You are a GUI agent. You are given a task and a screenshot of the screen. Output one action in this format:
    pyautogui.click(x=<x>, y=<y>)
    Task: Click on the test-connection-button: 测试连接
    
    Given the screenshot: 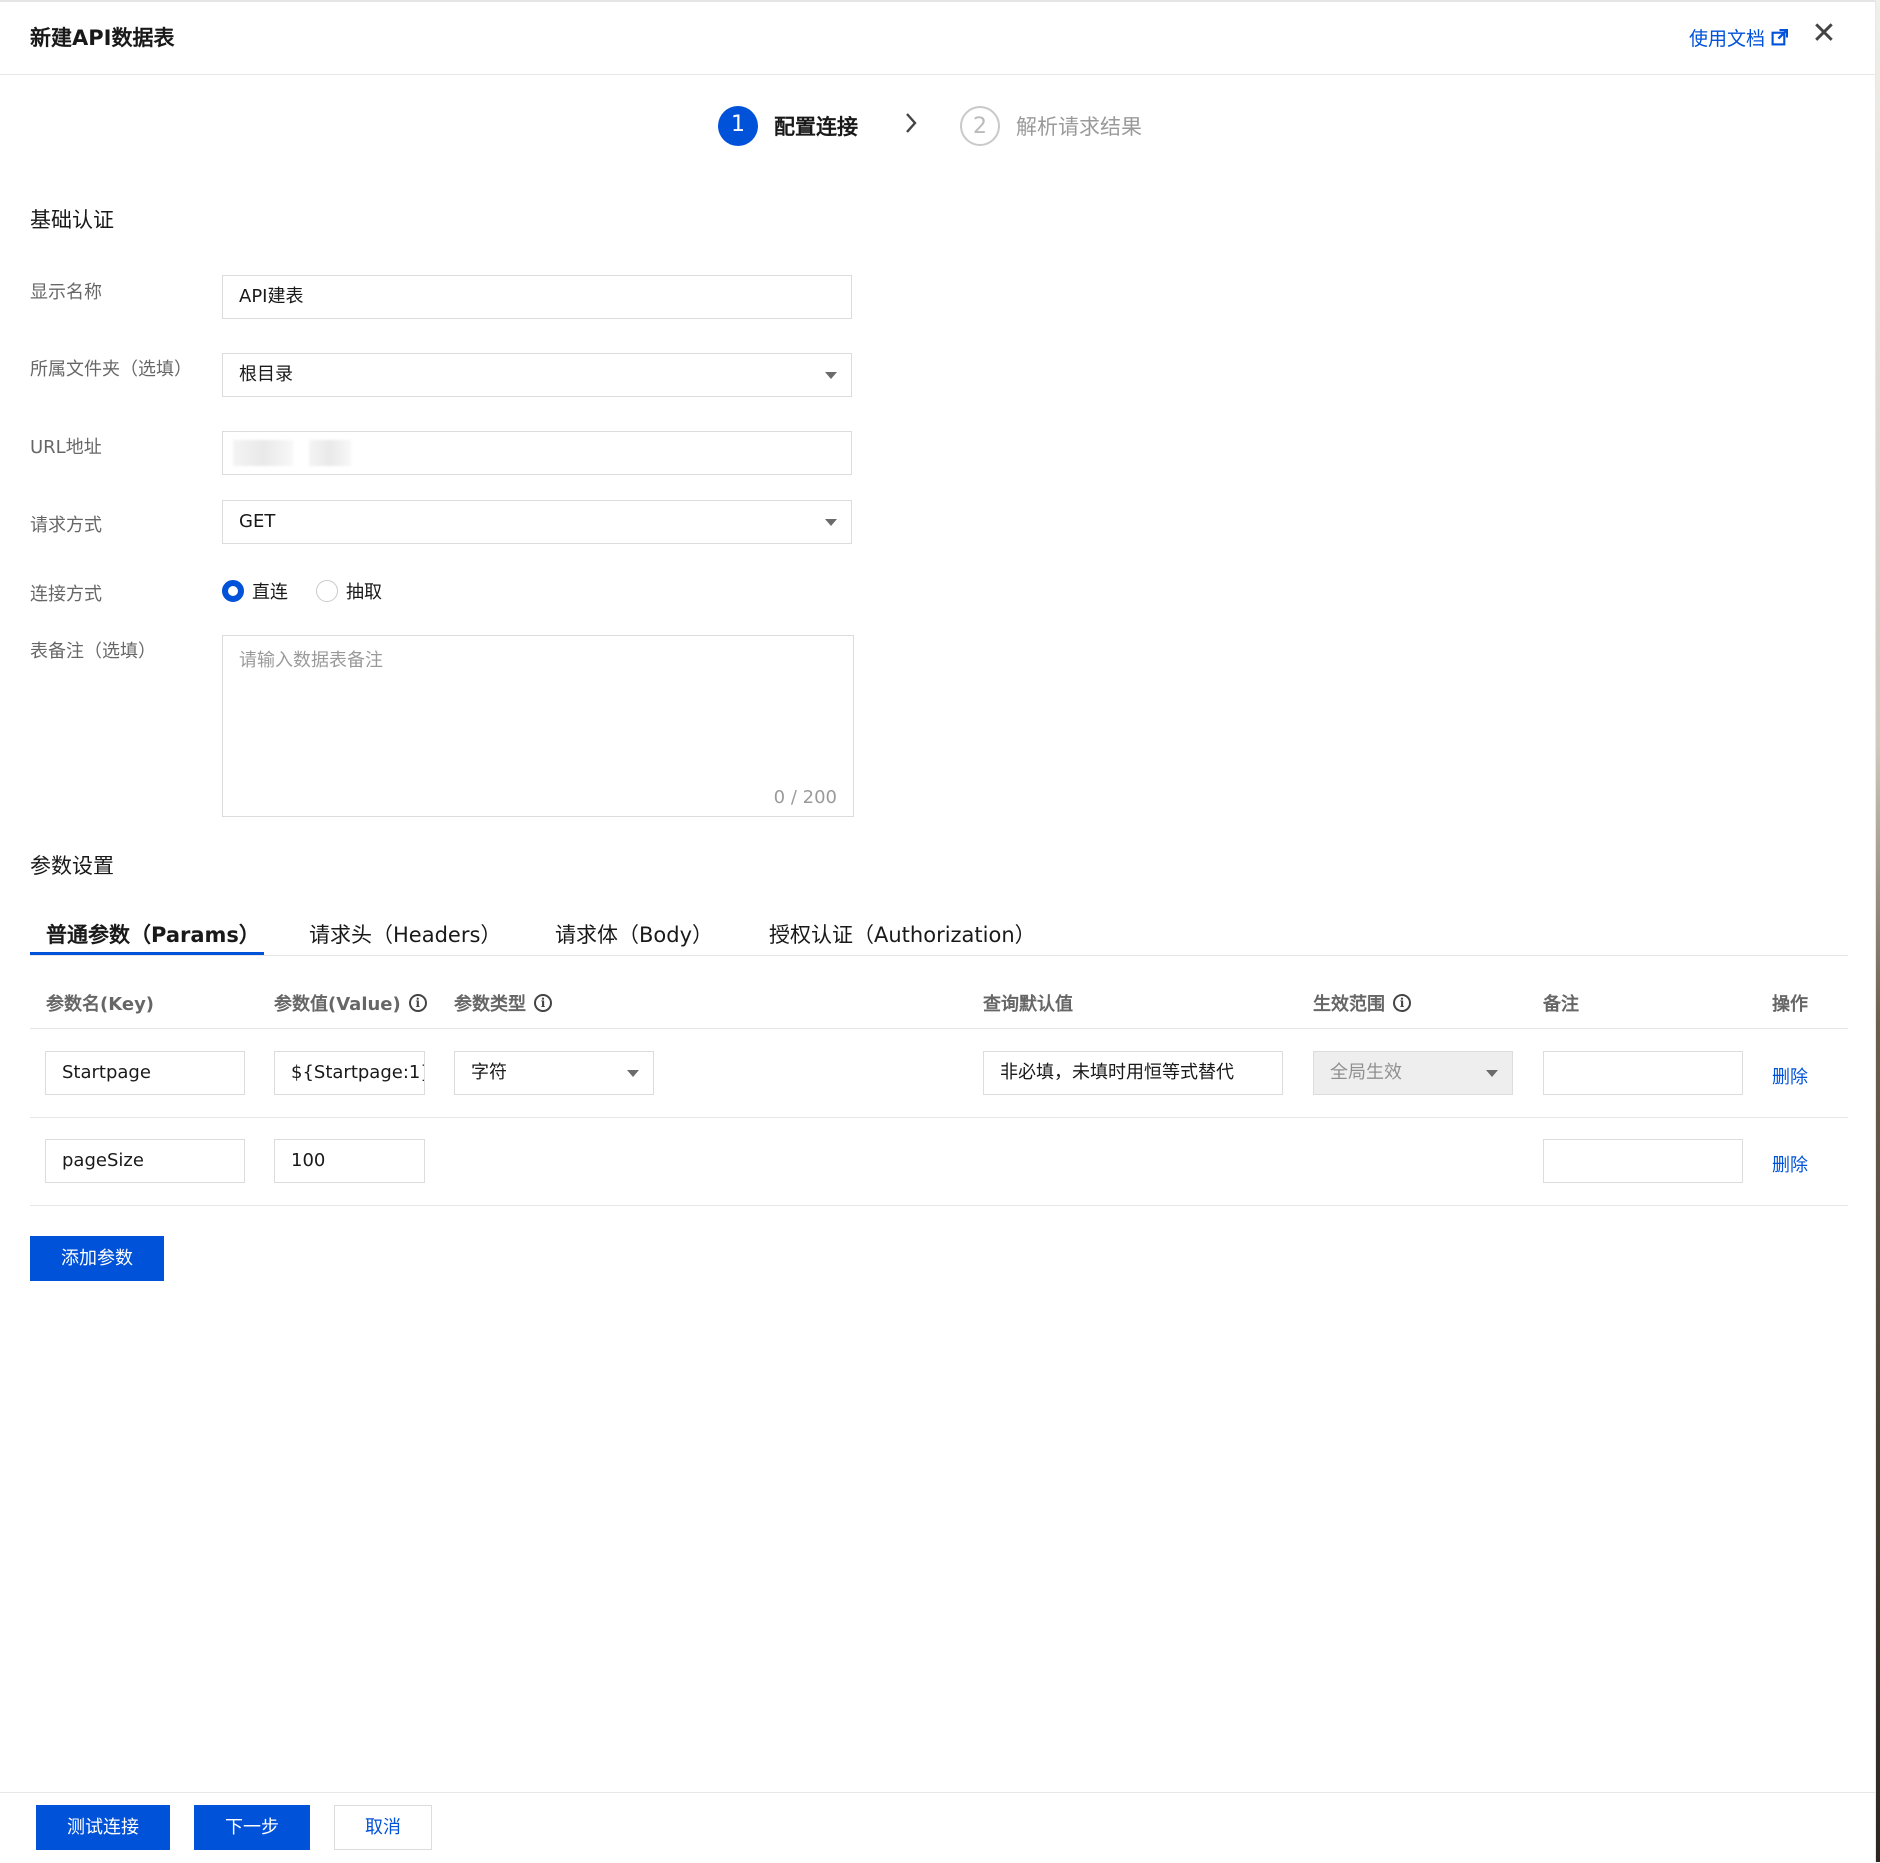 What is the action you would take?
    pyautogui.click(x=103, y=1827)
    